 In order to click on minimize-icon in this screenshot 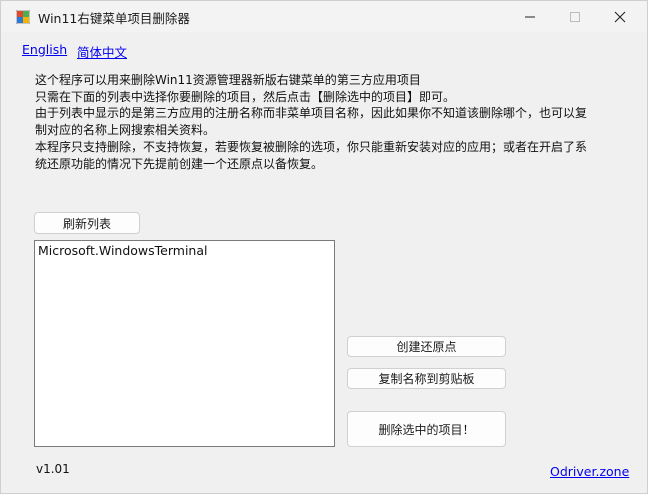, I will do `click(530, 16)`.